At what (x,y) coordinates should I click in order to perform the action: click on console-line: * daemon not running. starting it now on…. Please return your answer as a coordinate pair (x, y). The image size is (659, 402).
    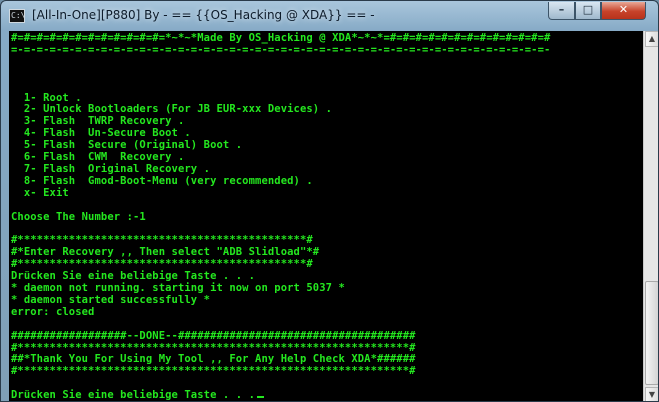
    Looking at the image, I should click on (178, 288).